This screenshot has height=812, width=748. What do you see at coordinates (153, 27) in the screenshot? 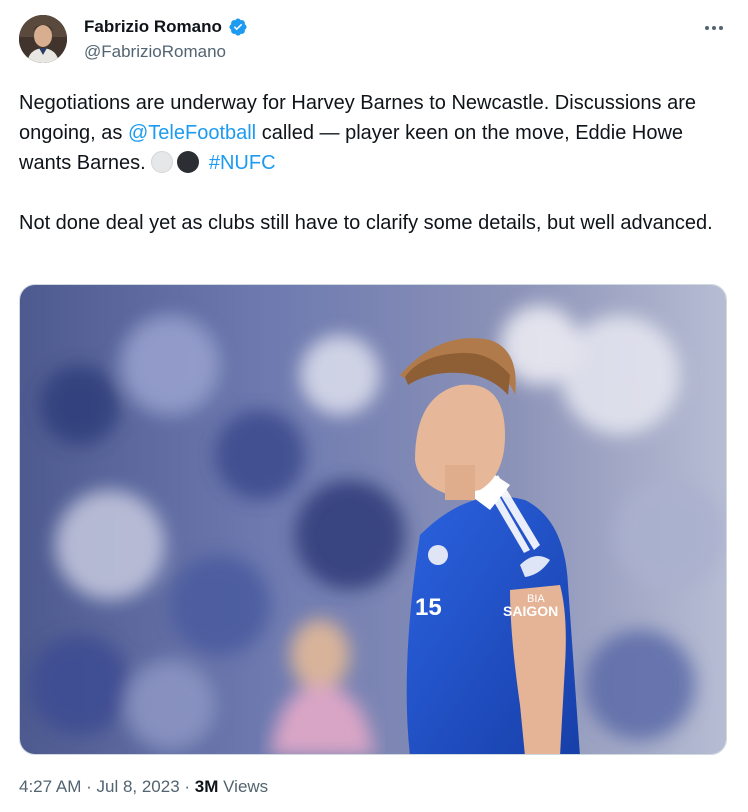
I see `author-name: Fabrizio Romano` at bounding box center [153, 27].